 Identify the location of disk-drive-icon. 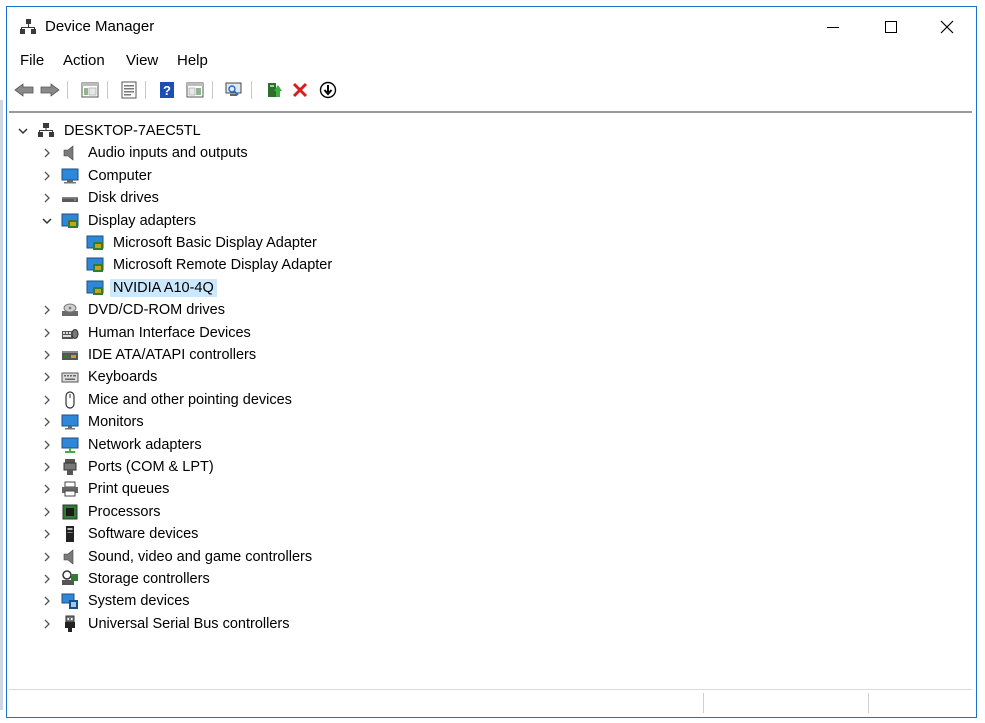
(70, 198).